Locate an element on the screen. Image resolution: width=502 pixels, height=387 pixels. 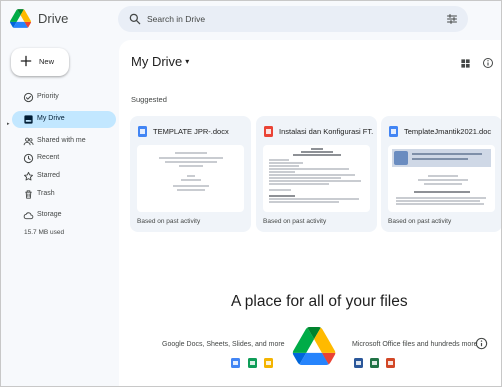
new-button: New is located at coordinates (40, 62).